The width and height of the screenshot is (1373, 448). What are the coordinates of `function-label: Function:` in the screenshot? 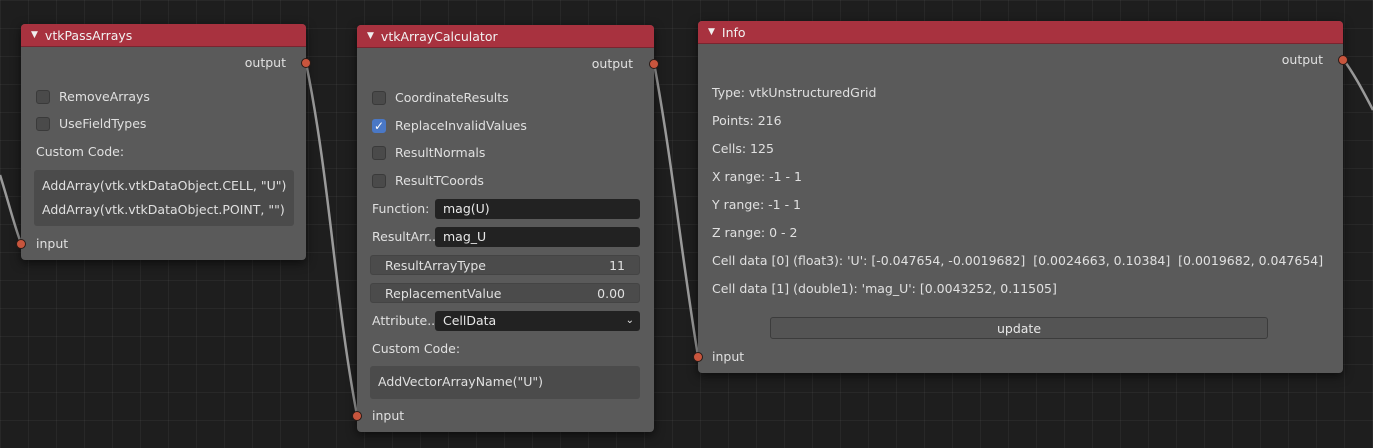 It's located at (401, 208).